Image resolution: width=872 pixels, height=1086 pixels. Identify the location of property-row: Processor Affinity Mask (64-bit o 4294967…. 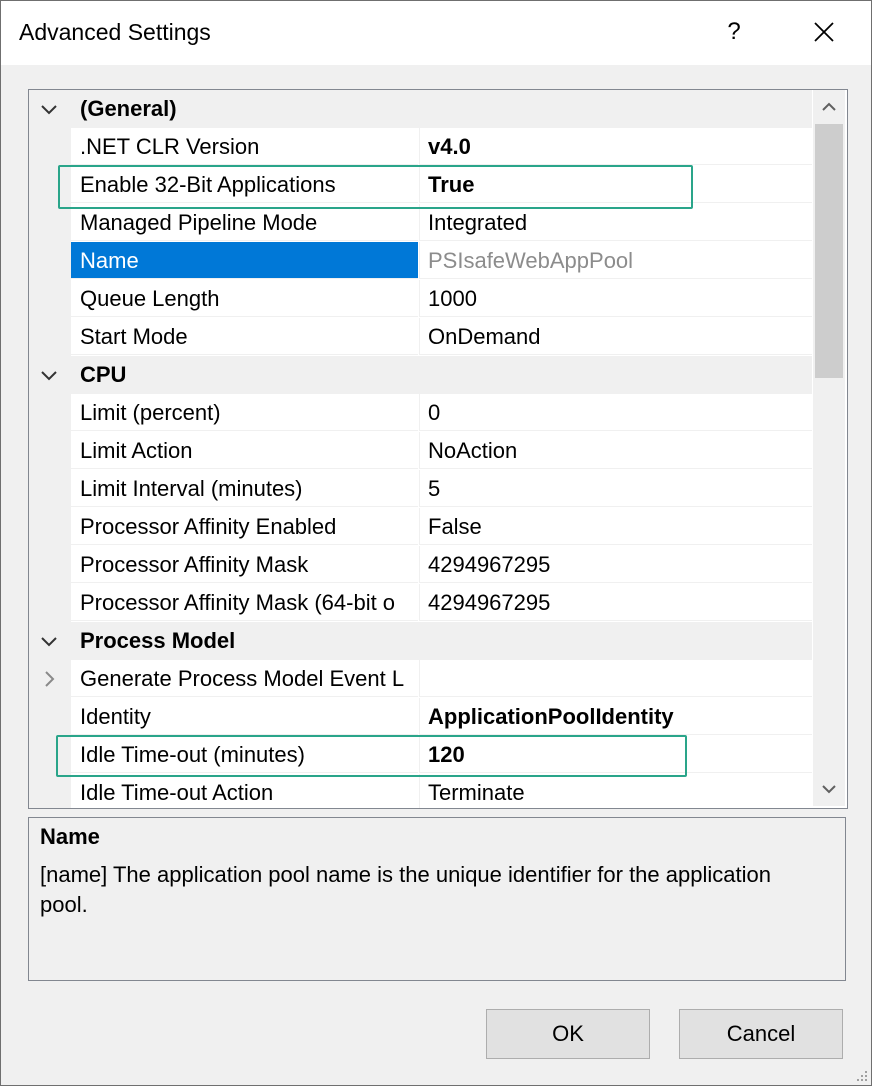
(420, 603).